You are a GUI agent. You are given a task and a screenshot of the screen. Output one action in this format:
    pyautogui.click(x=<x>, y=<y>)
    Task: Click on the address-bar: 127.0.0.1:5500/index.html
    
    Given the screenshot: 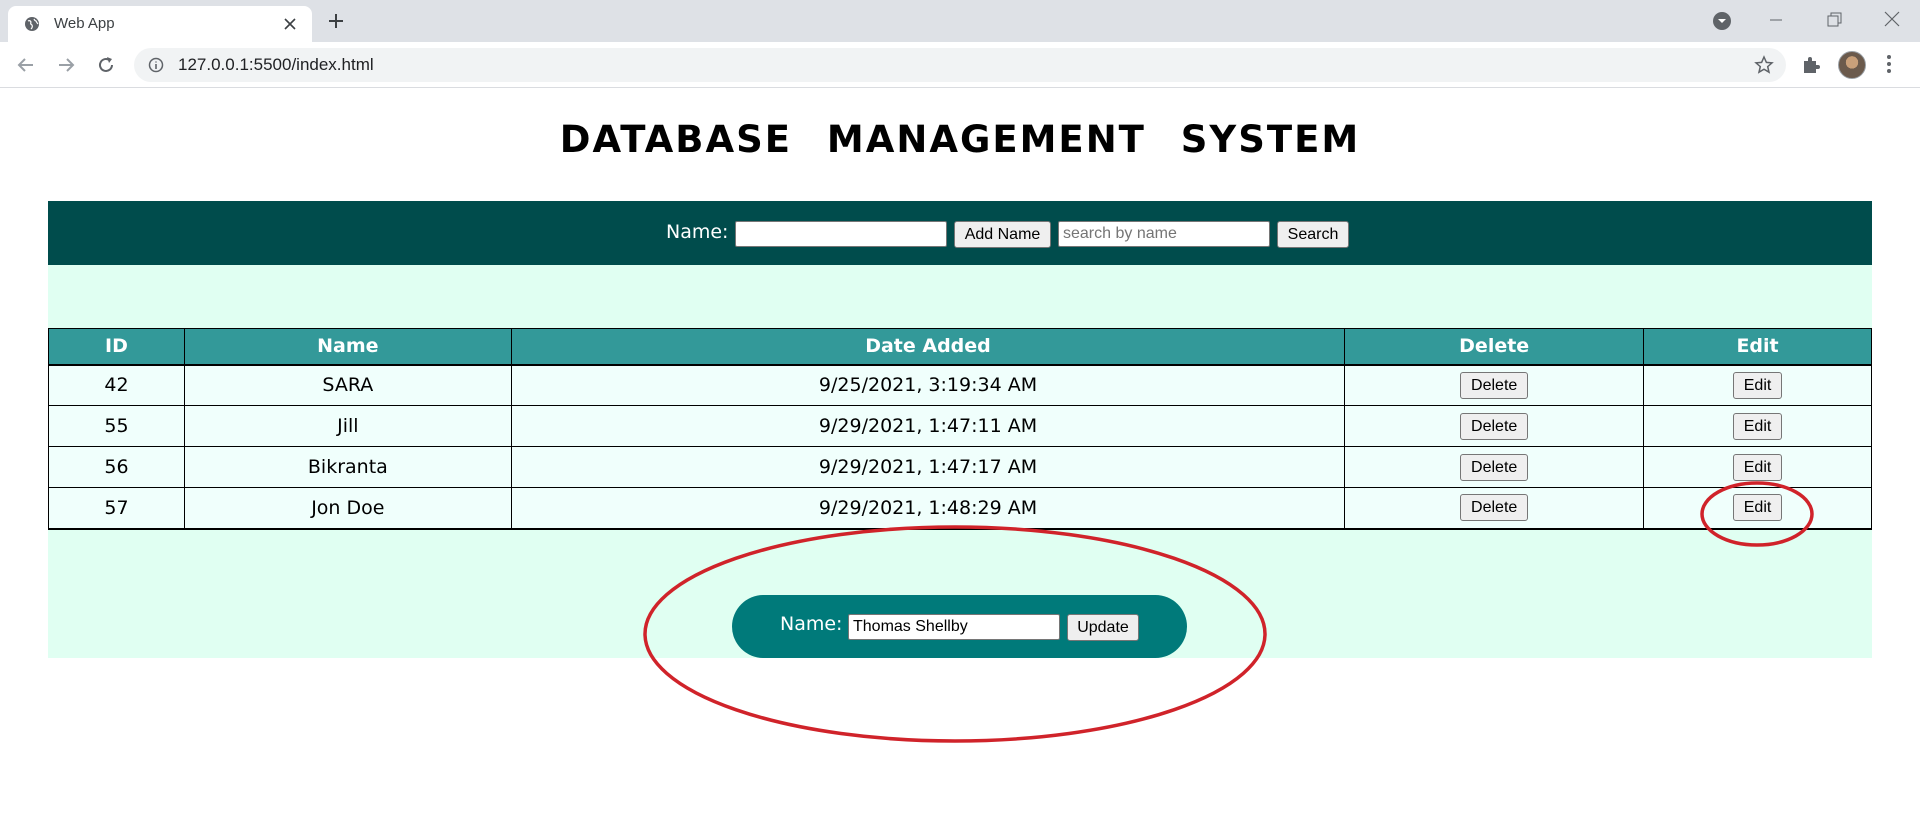 What is the action you would take?
    pyautogui.click(x=960, y=65)
    